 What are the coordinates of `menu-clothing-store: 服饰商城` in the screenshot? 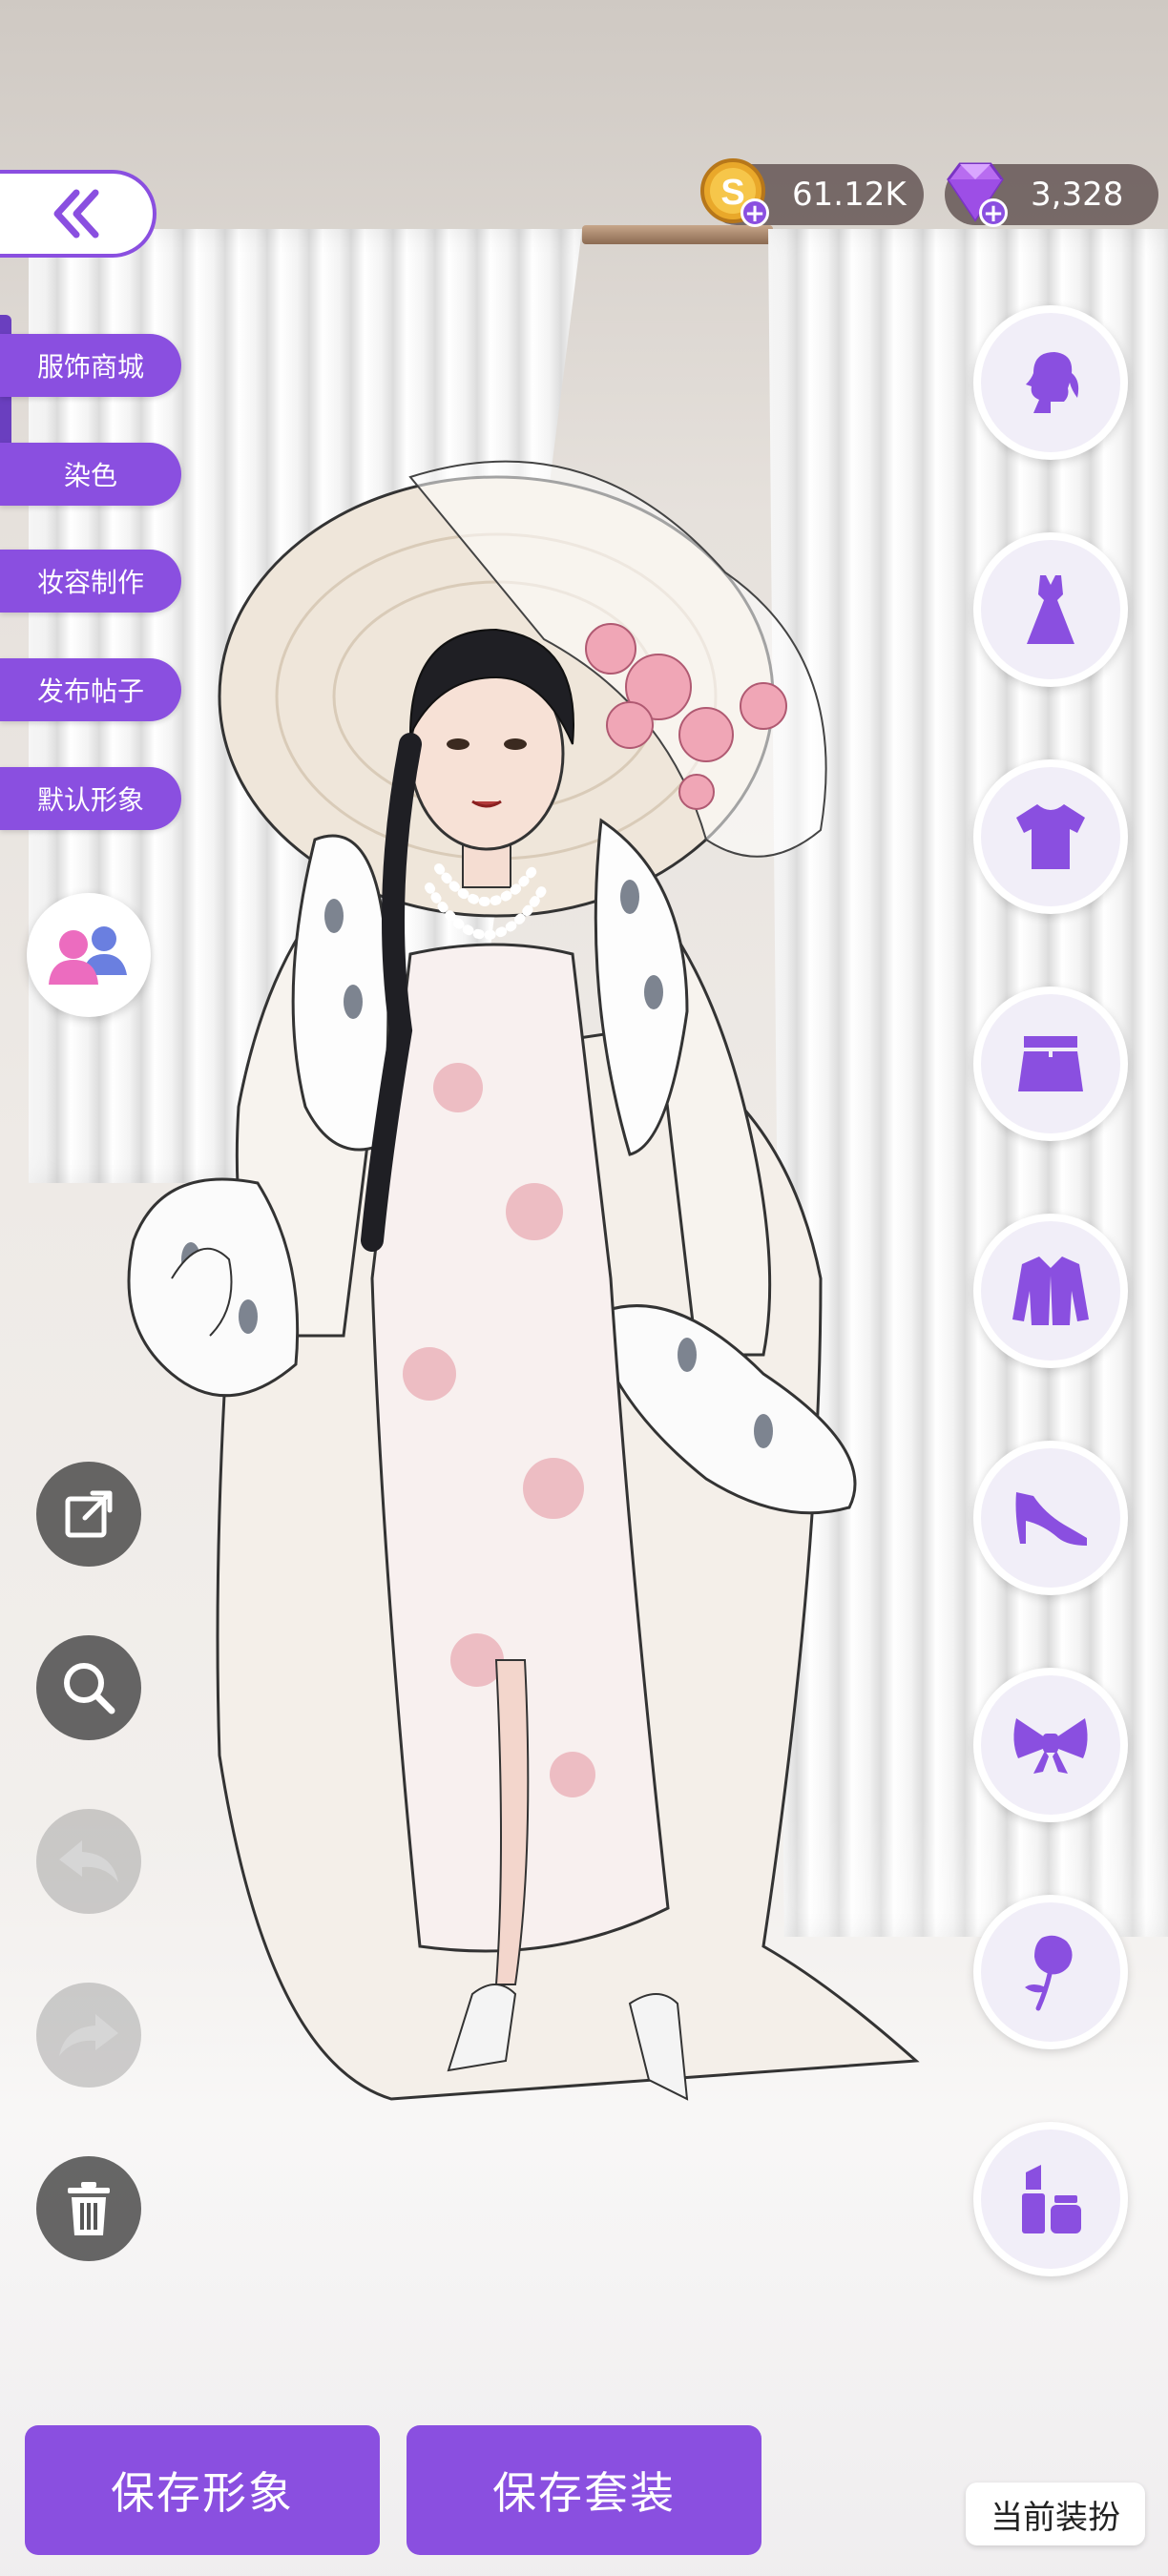 It's located at (90, 365).